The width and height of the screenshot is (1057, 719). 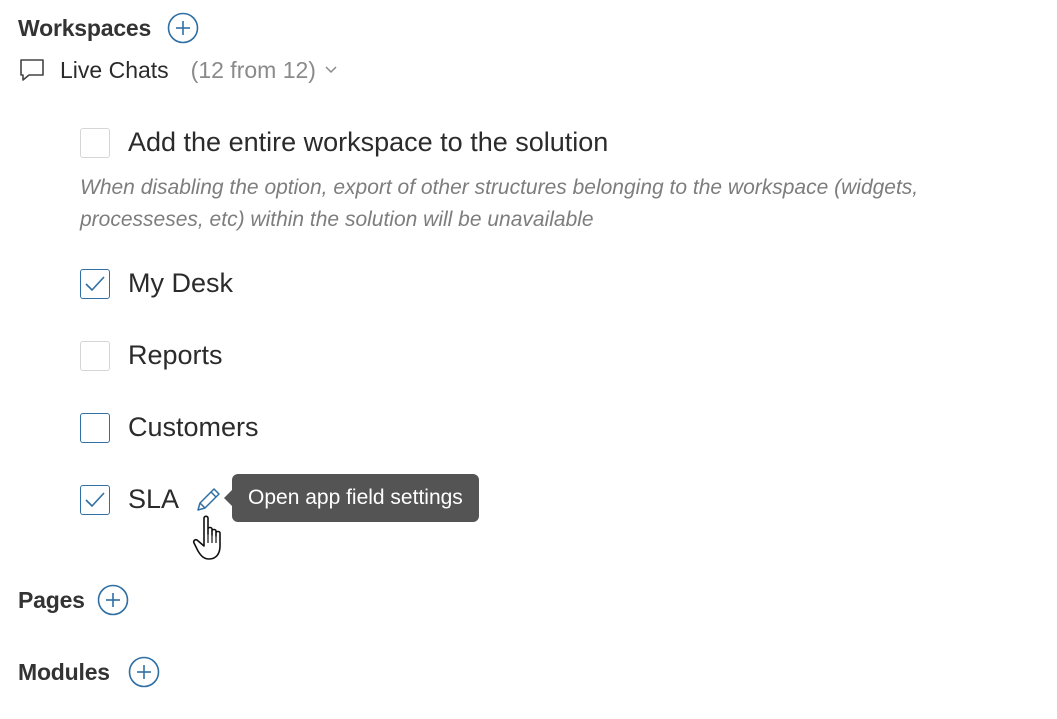 I want to click on add-module-button, so click(x=144, y=672).